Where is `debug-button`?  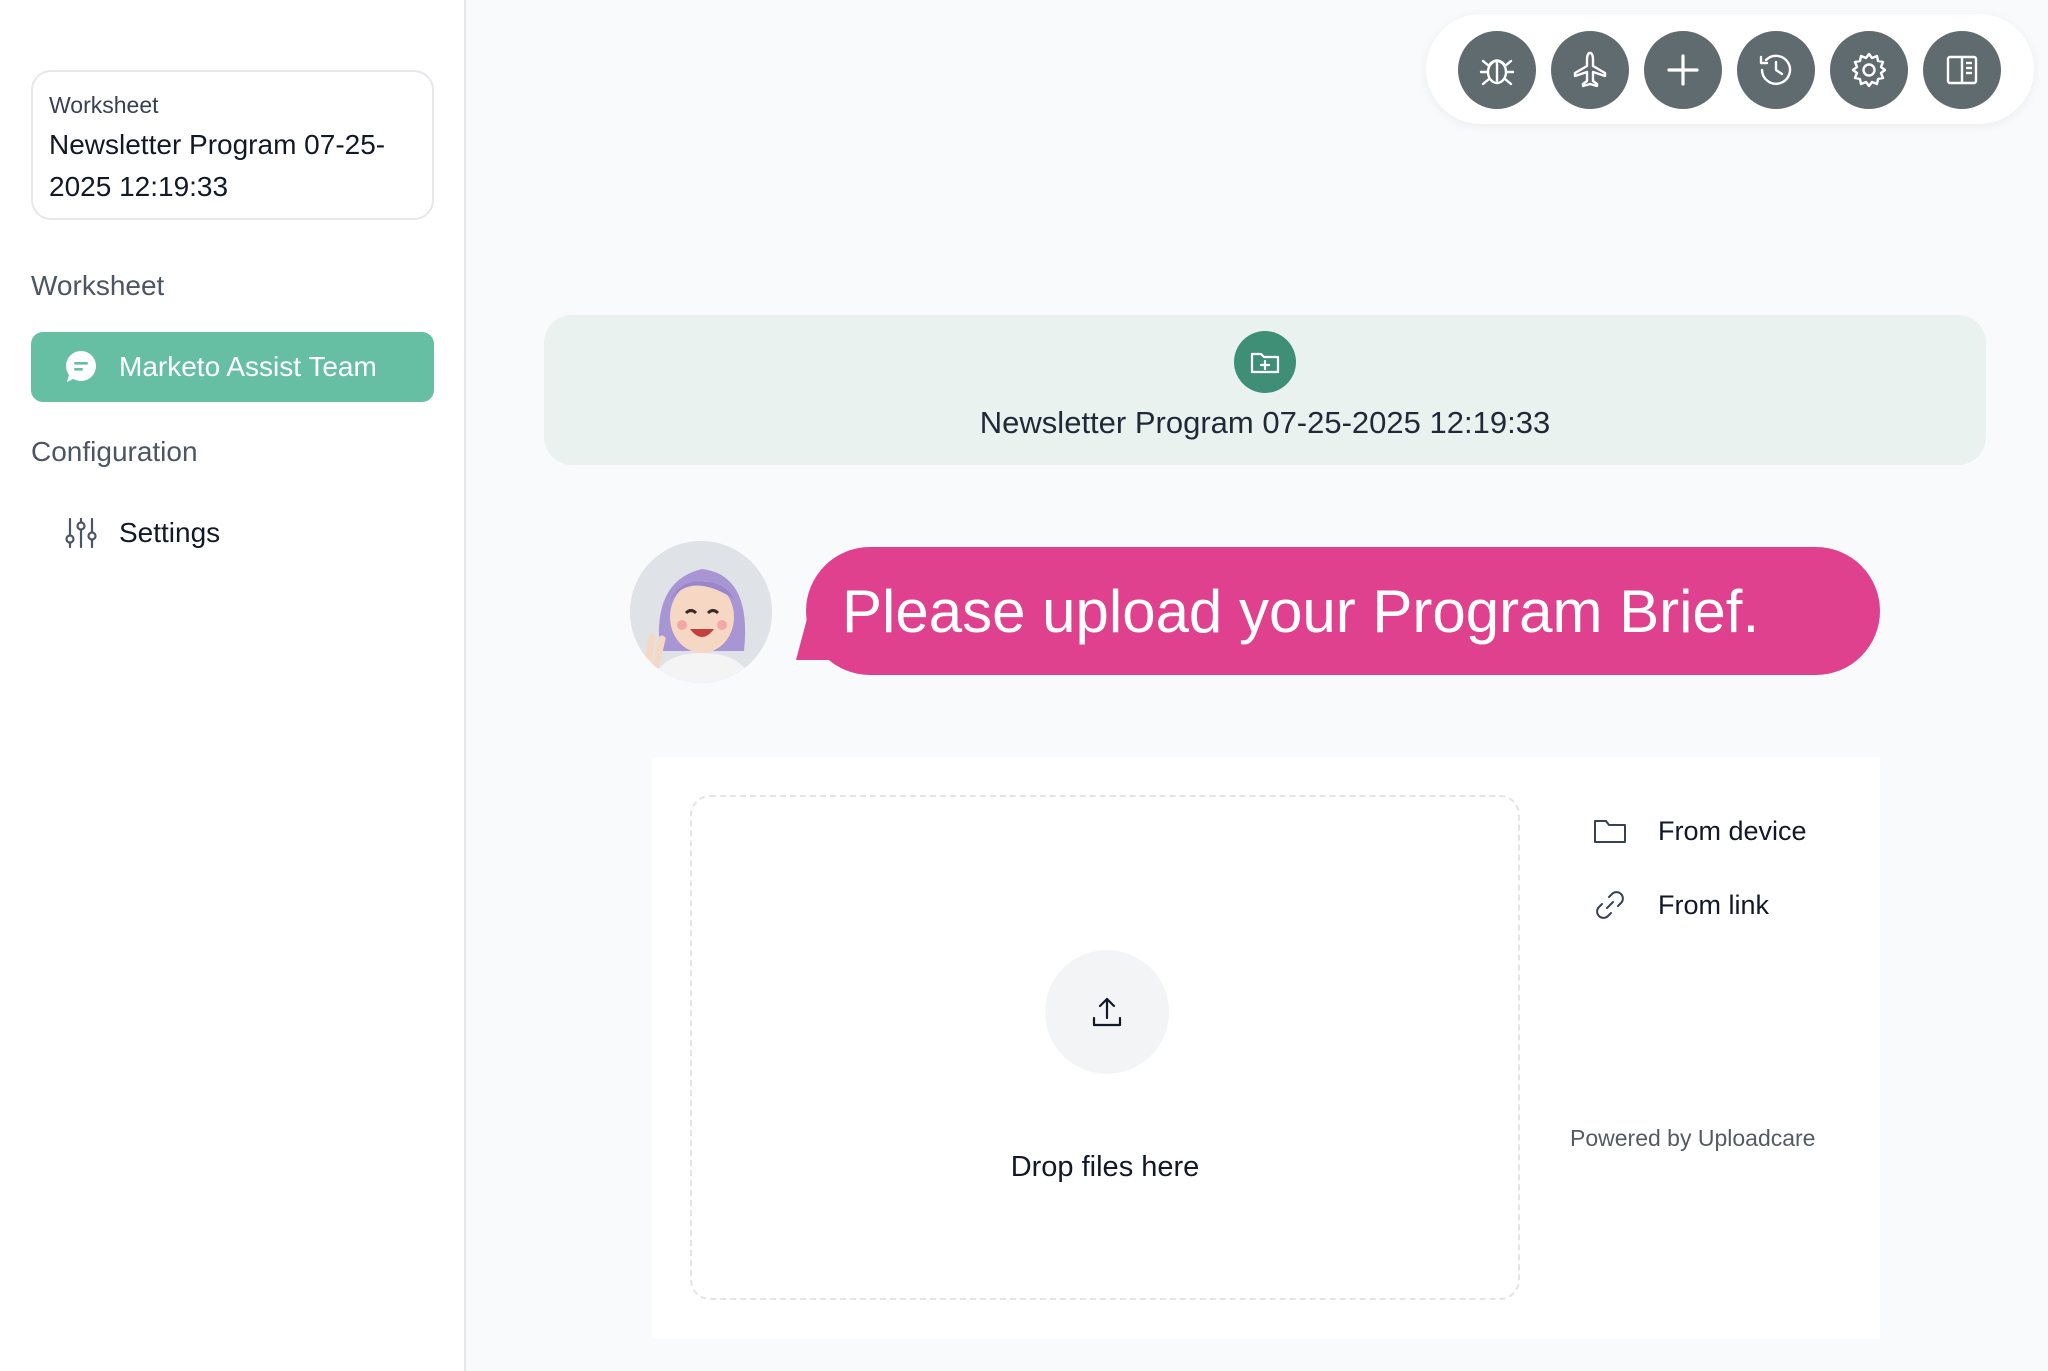 debug-button is located at coordinates (1497, 70).